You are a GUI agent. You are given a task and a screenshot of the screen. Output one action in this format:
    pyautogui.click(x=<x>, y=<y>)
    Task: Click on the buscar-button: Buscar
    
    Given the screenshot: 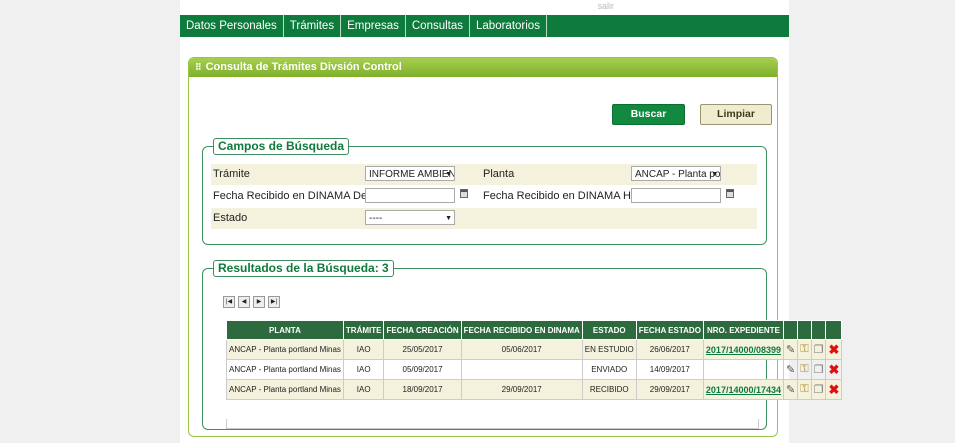 What is the action you would take?
    pyautogui.click(x=648, y=114)
    